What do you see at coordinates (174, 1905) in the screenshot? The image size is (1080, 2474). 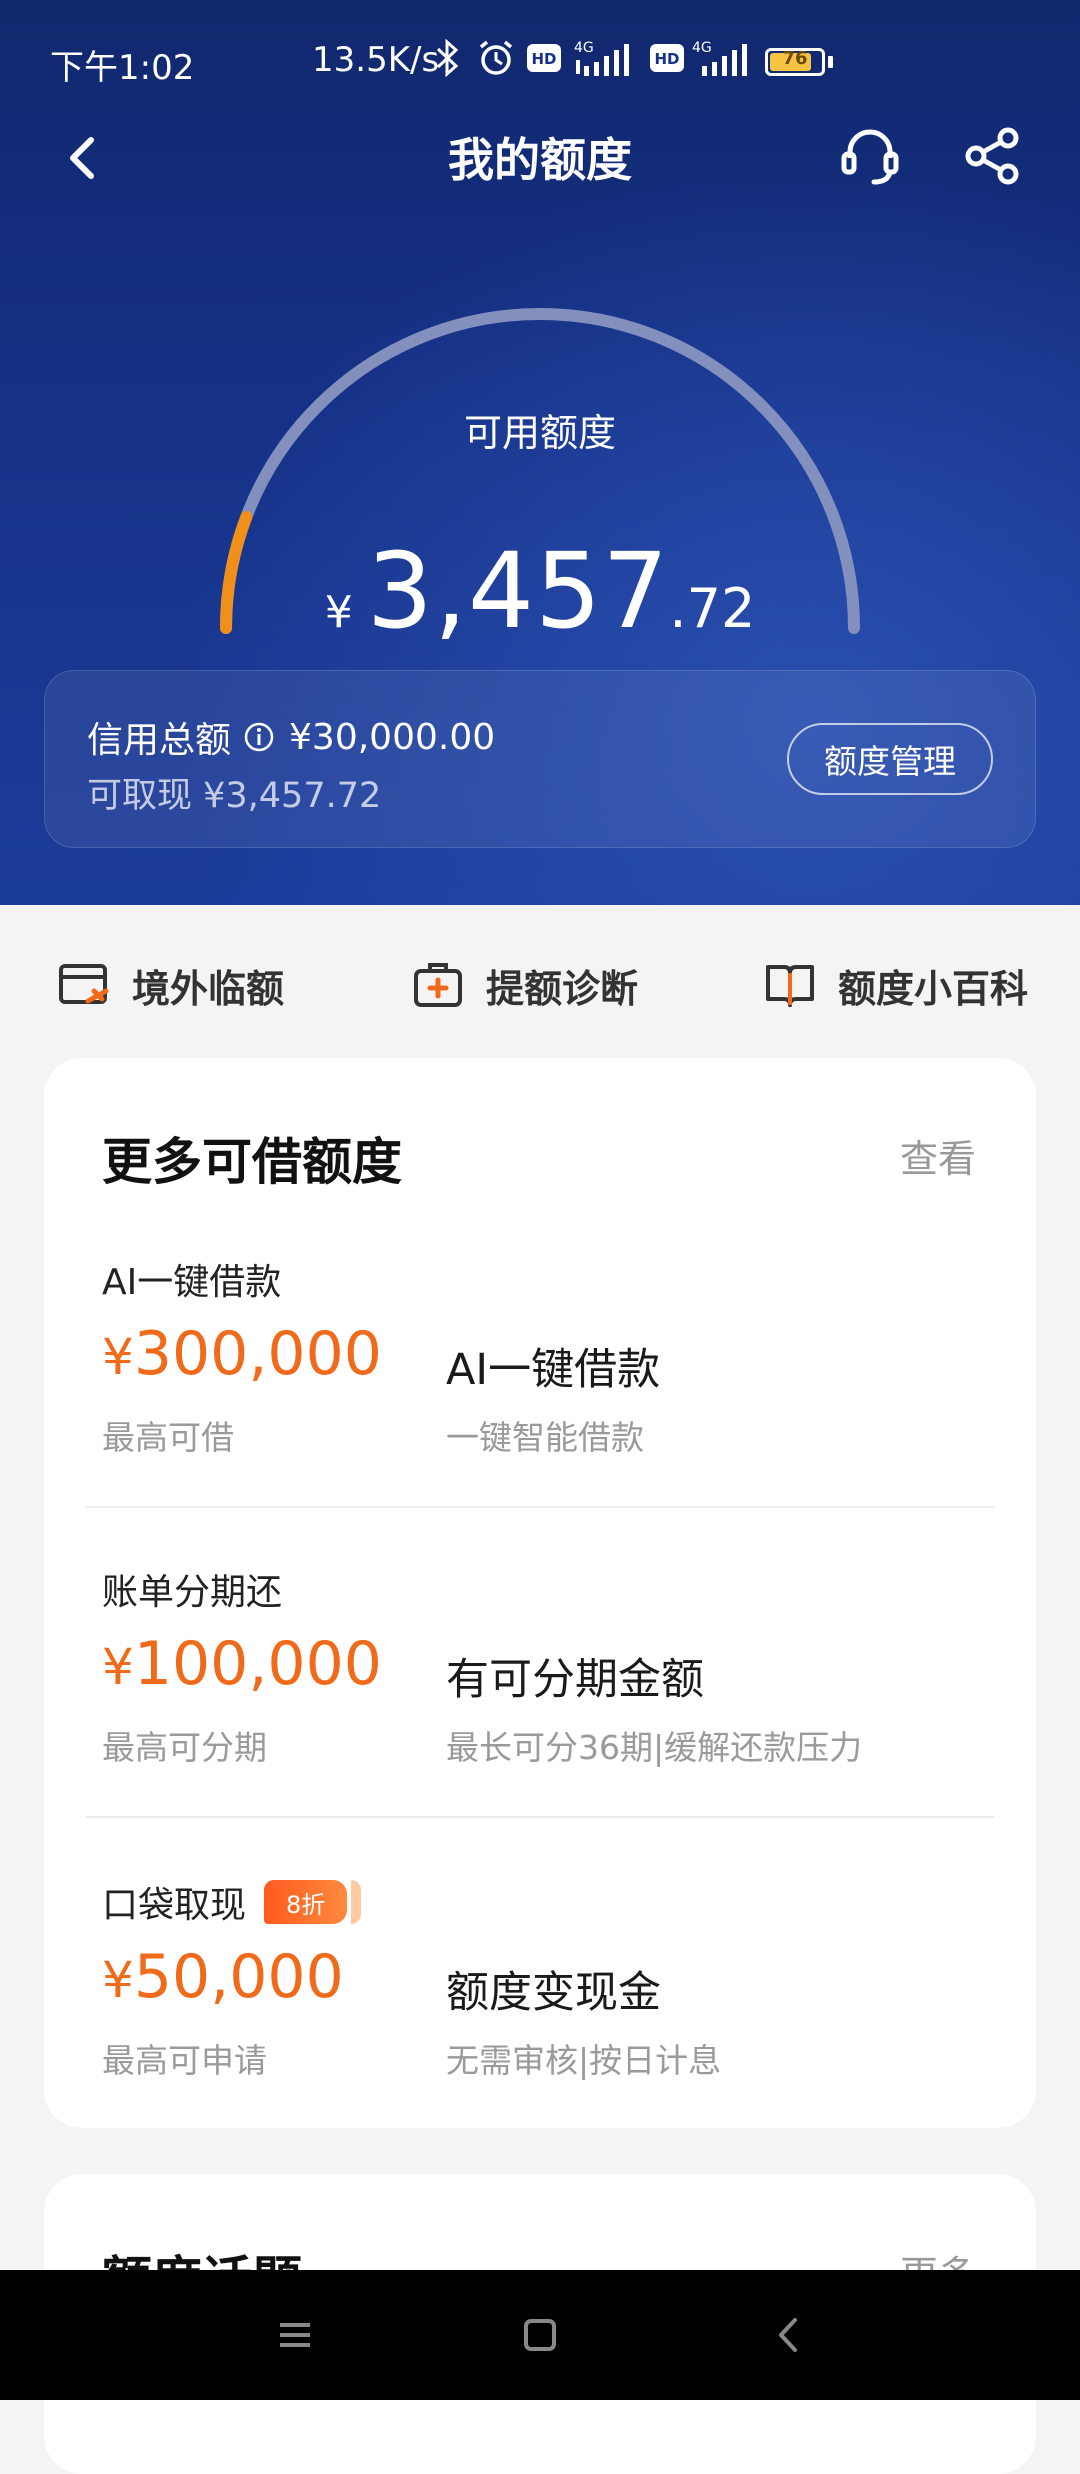 I see `credit-item-title-text: 口袋取现` at bounding box center [174, 1905].